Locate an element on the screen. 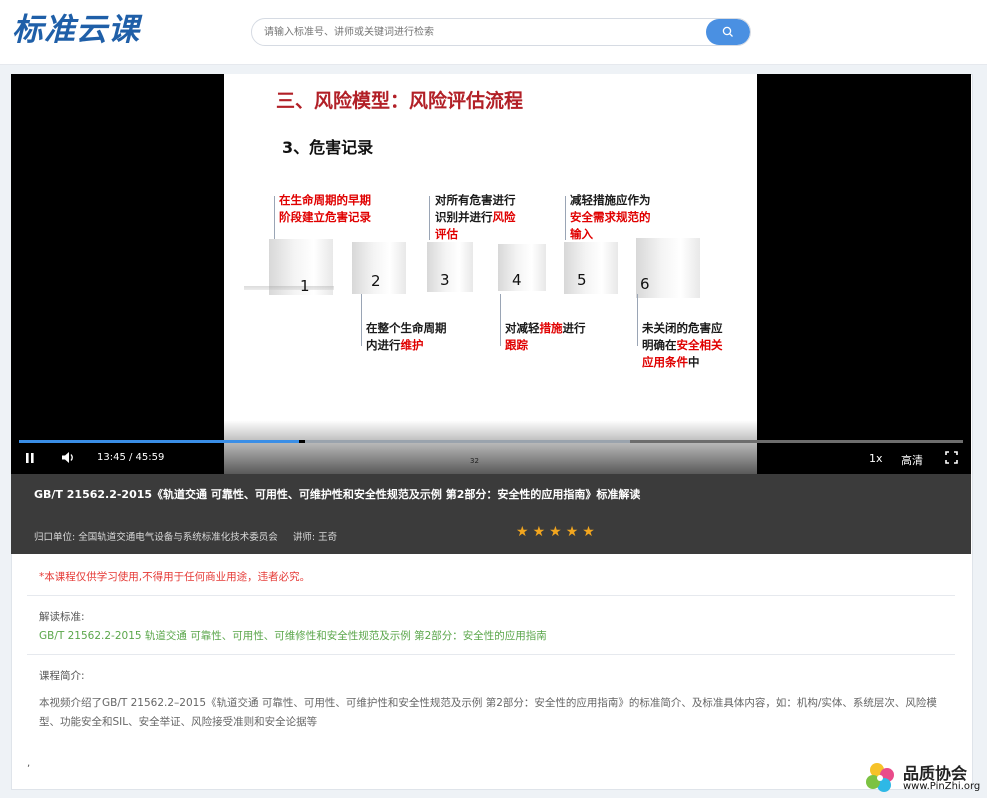 The width and height of the screenshot is (987, 798). note-text: 中 is located at coordinates (694, 362).